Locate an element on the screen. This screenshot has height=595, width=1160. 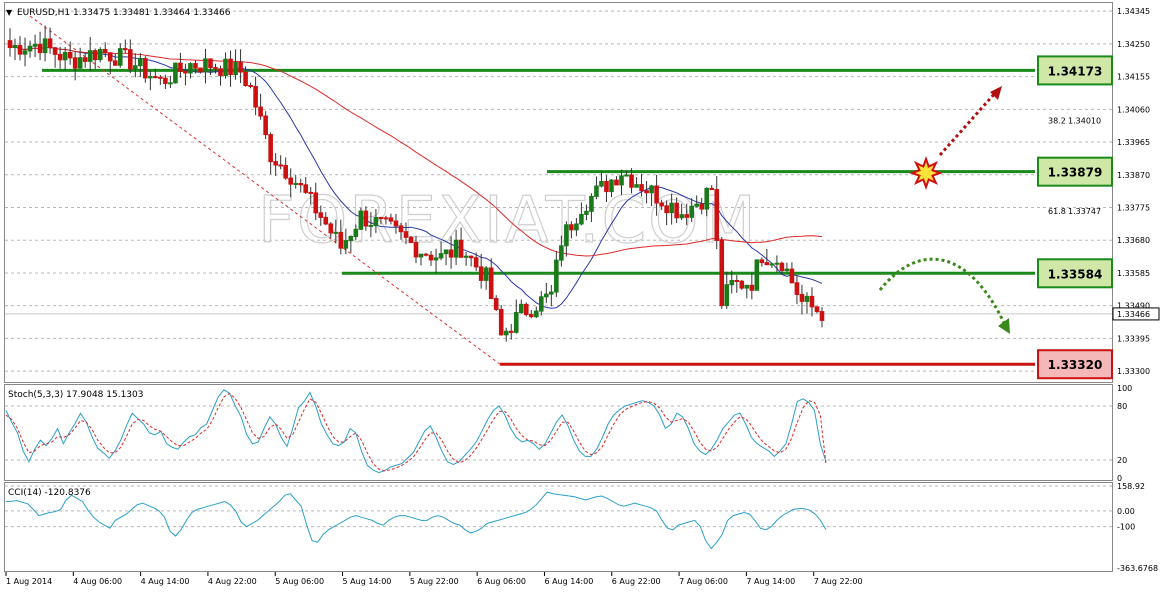
x-tick-label: 6 Aug 22:00 is located at coordinates (636, 581).